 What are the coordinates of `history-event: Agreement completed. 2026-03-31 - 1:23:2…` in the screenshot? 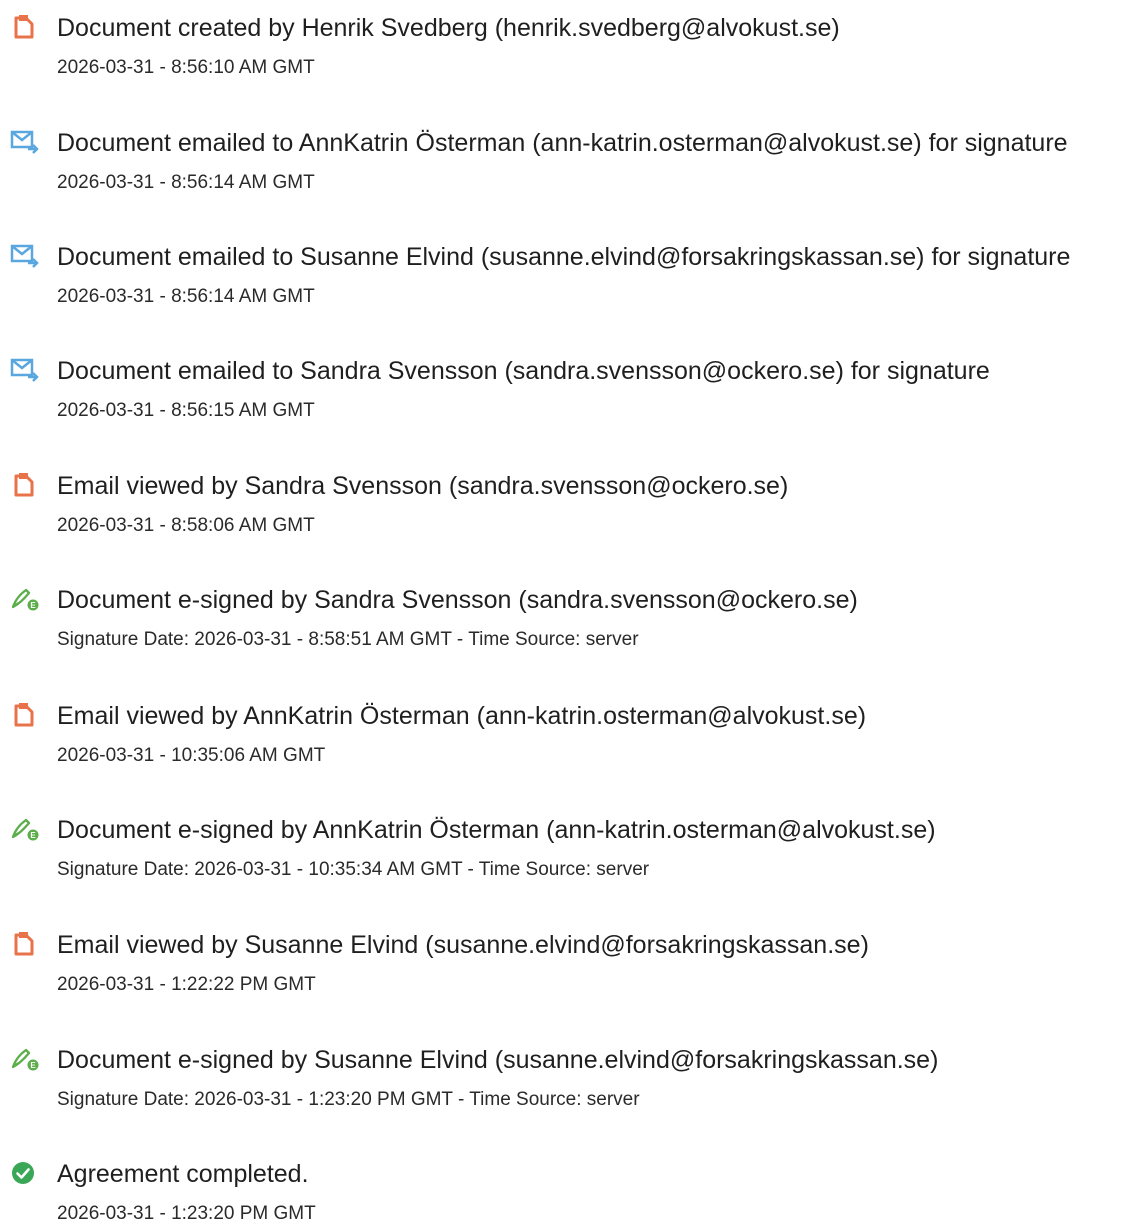 It's located at (571, 1194).